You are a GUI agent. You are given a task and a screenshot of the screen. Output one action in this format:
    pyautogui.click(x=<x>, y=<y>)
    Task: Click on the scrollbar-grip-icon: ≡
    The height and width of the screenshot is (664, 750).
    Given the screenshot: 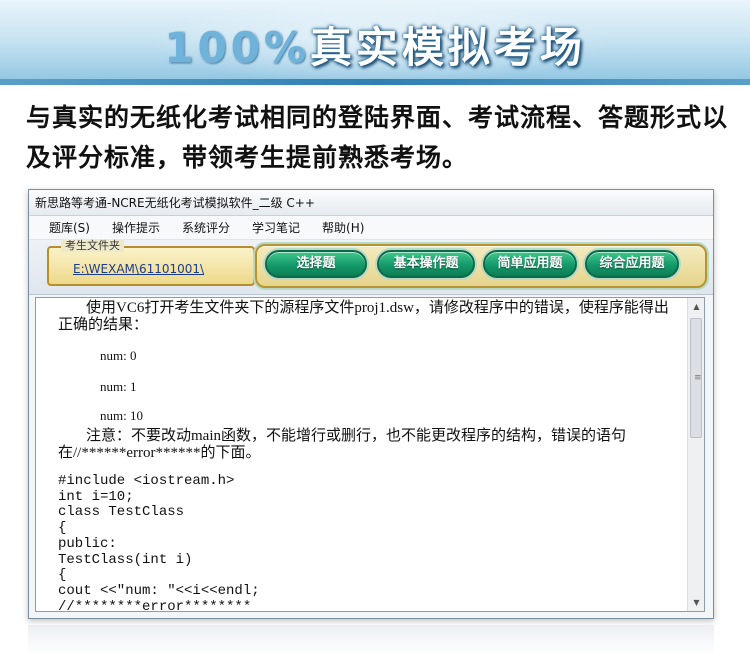 What is the action you would take?
    pyautogui.click(x=698, y=378)
    